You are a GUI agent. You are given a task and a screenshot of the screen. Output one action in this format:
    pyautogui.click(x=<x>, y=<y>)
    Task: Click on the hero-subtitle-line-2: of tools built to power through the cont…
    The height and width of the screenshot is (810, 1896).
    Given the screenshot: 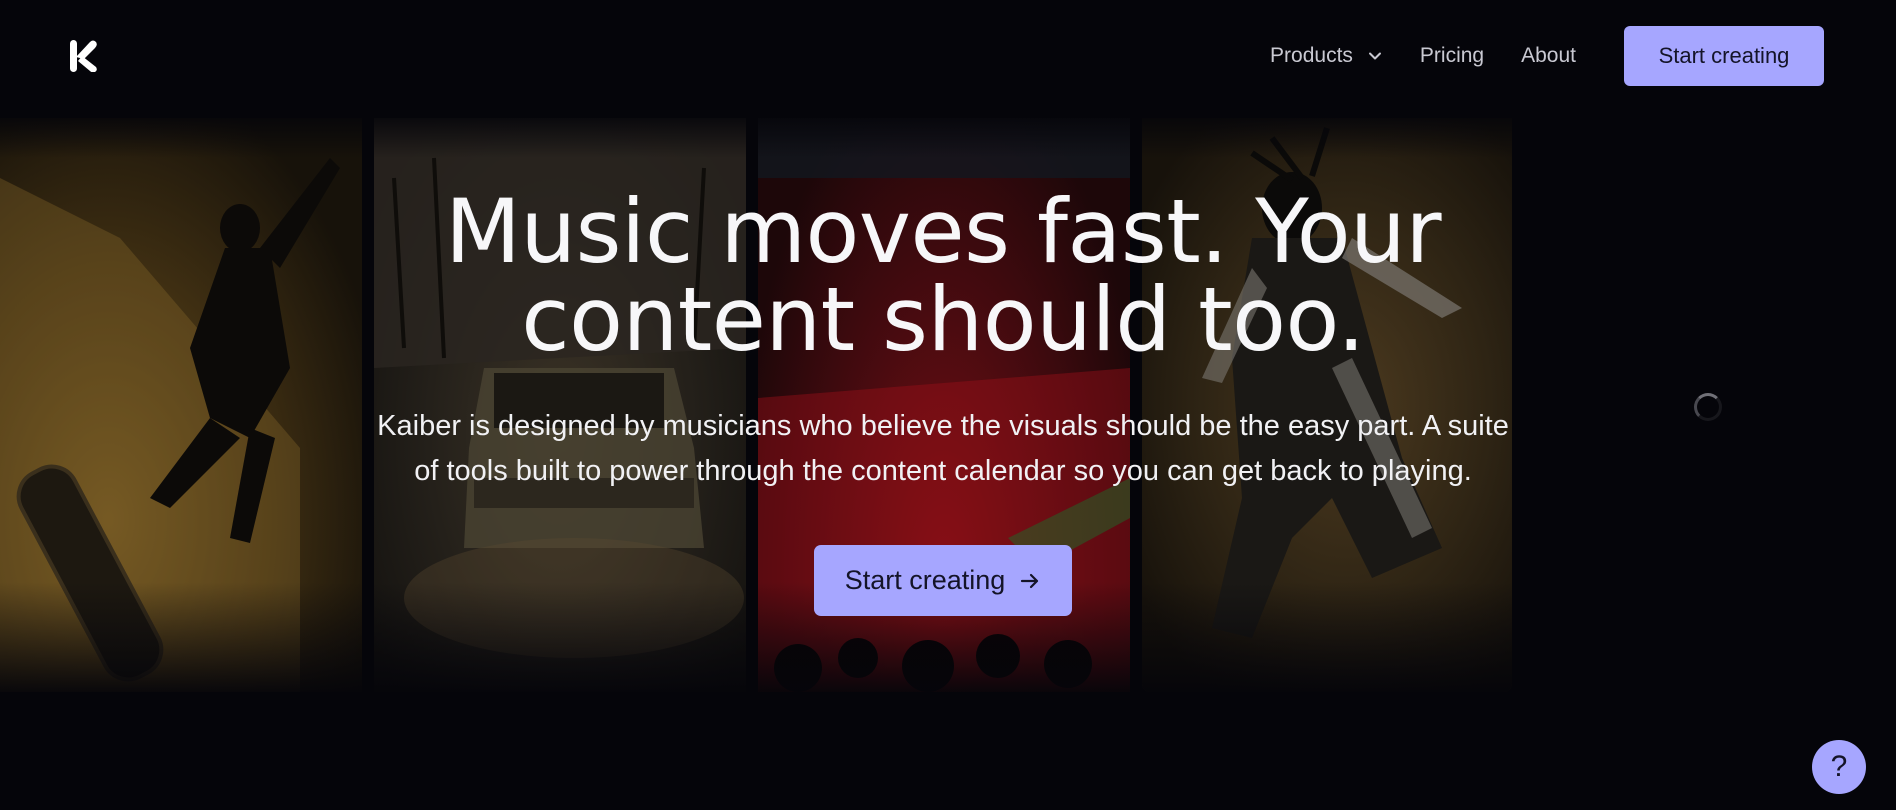 What is the action you would take?
    pyautogui.click(x=943, y=471)
    